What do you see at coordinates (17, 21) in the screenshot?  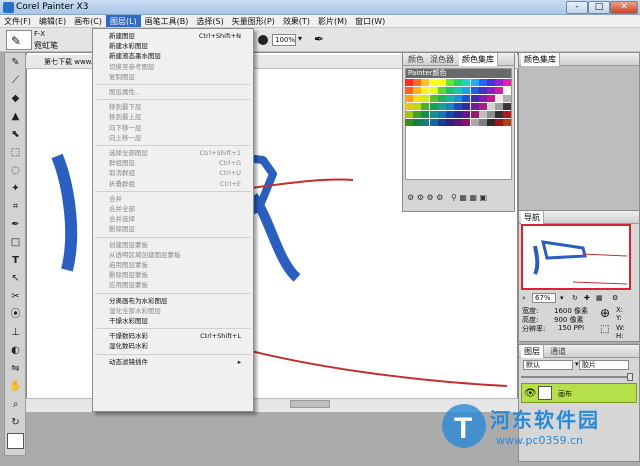 I see `menu-0: 文件(F)` at bounding box center [17, 21].